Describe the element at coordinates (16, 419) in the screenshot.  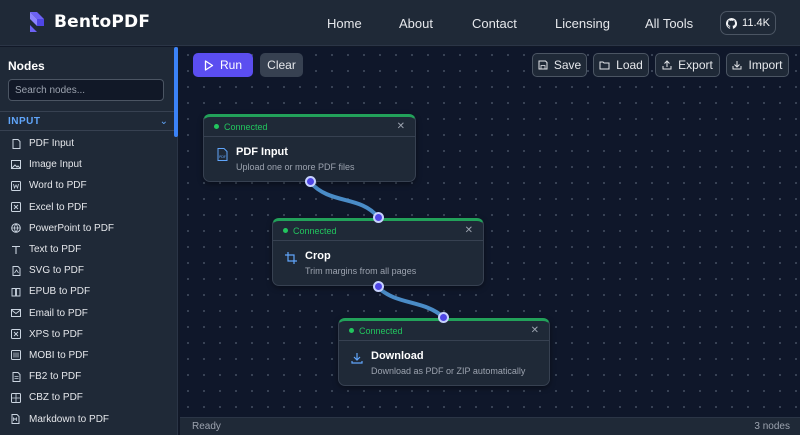
I see `markdown-icon` at that location.